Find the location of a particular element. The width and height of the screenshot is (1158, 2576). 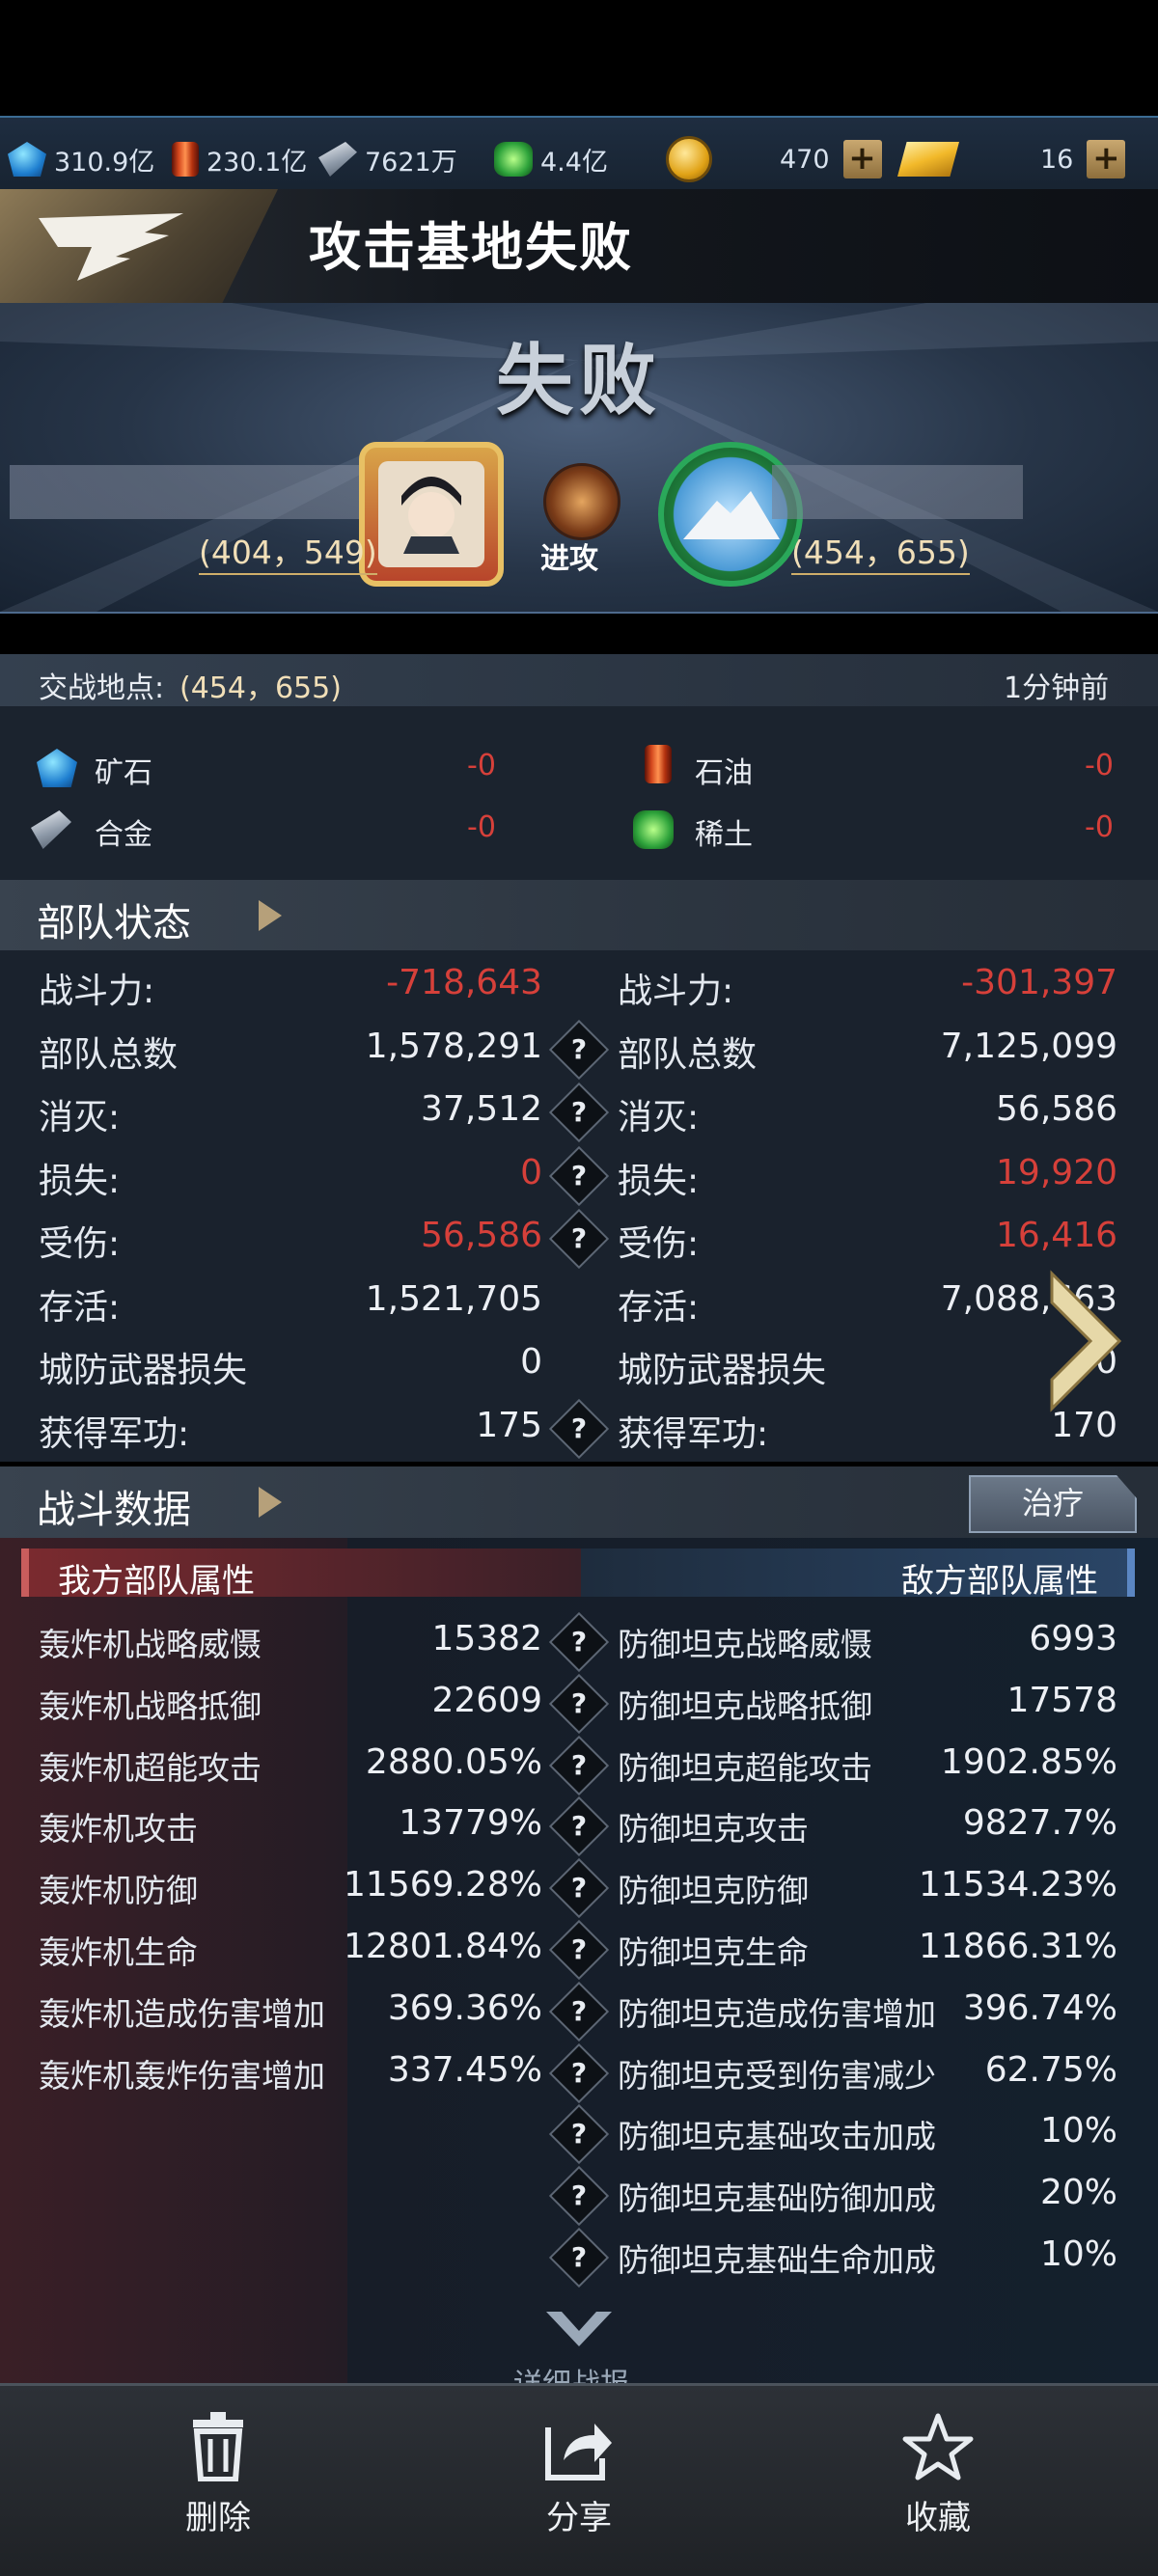

share-button: 分享 is located at coordinates (579, 2475).